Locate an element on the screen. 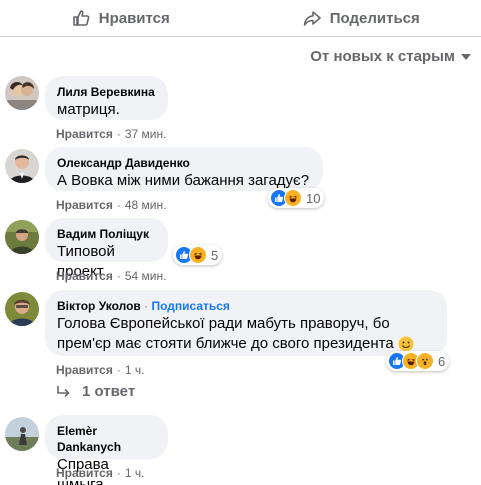 Image resolution: width=481 pixels, height=485 pixels. post-action-bar: Нравится Поделиться is located at coordinates (240, 18).